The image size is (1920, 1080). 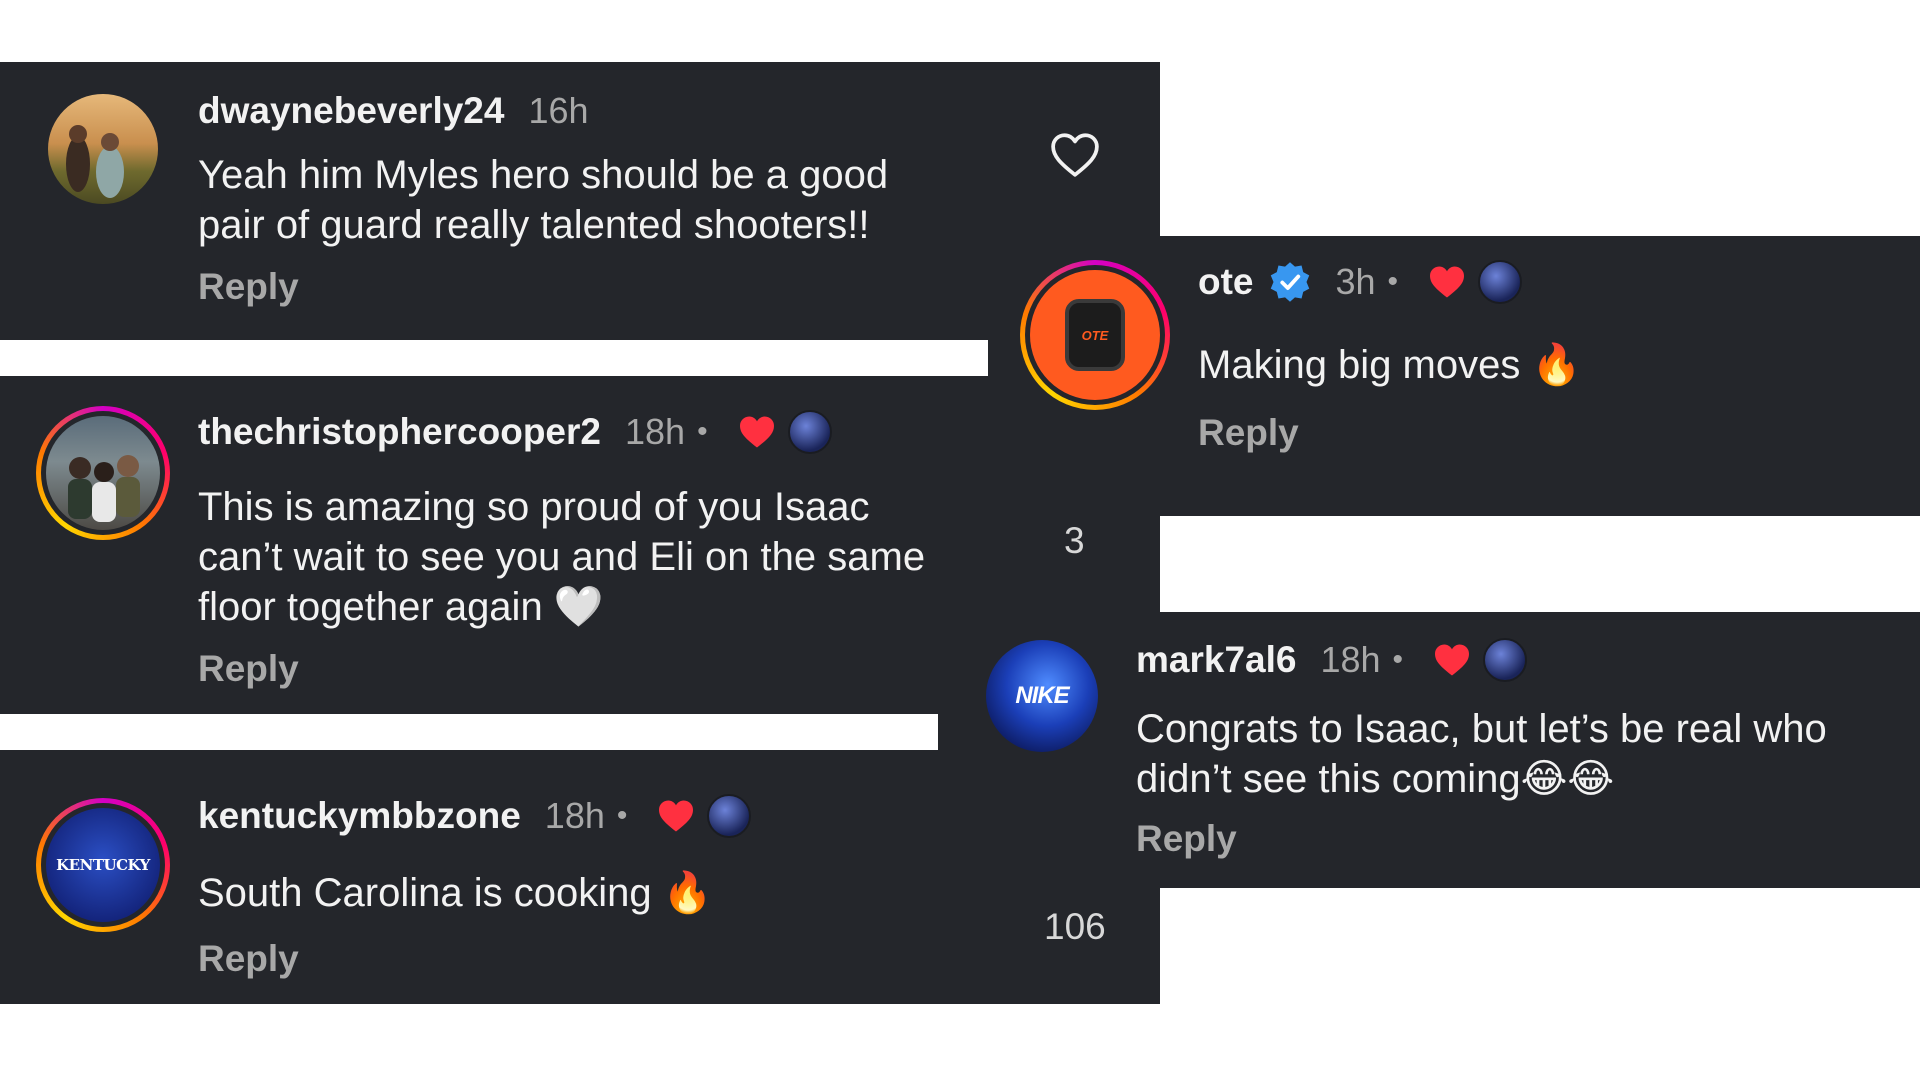 I want to click on comment-text-line: didn’t see this coming😂😂, so click(x=1375, y=779).